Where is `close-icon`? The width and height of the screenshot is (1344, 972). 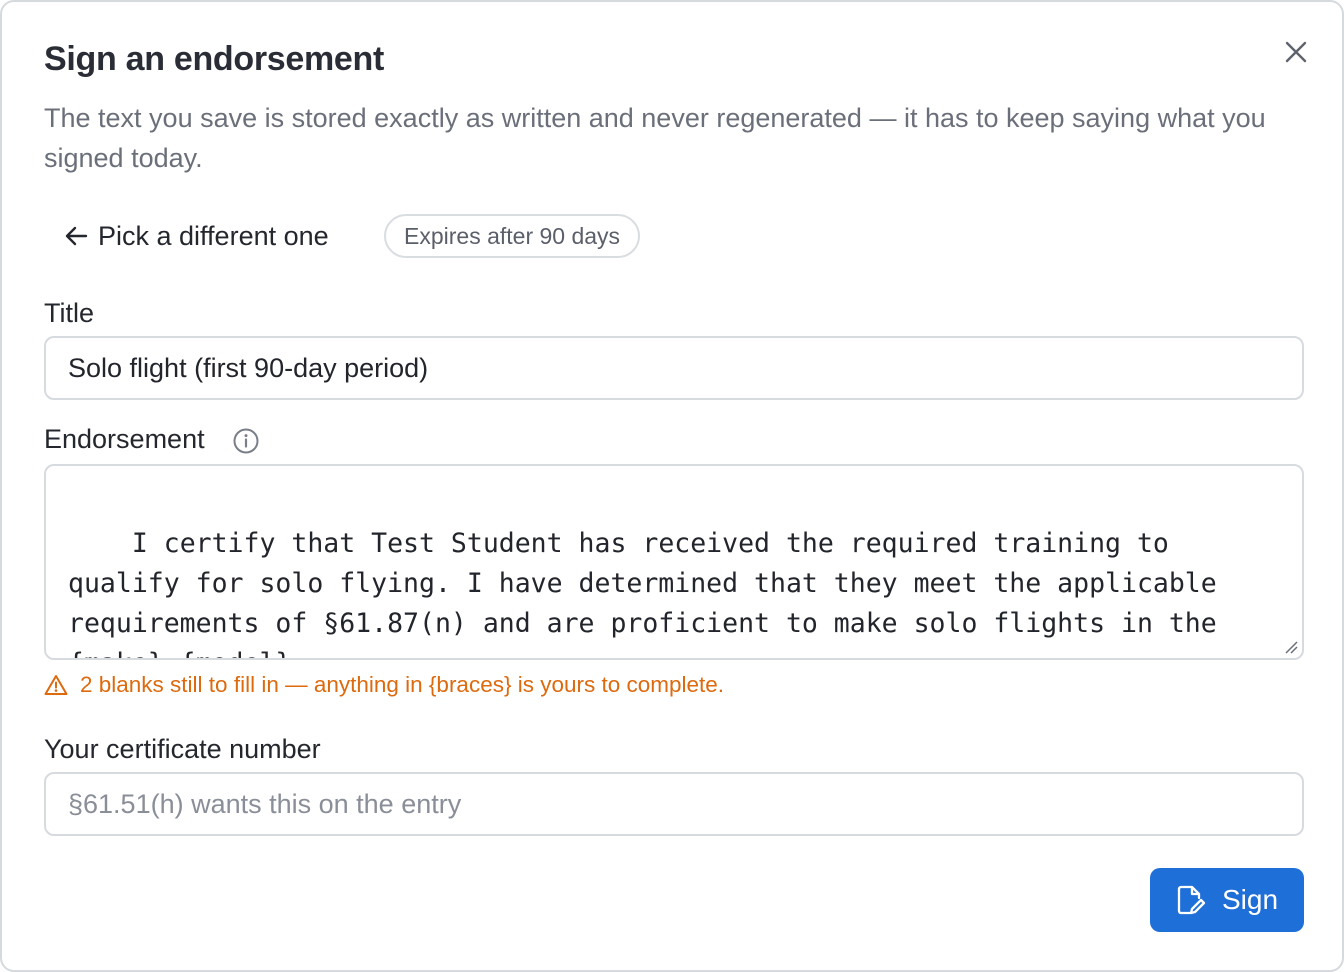
close-icon is located at coordinates (1296, 52).